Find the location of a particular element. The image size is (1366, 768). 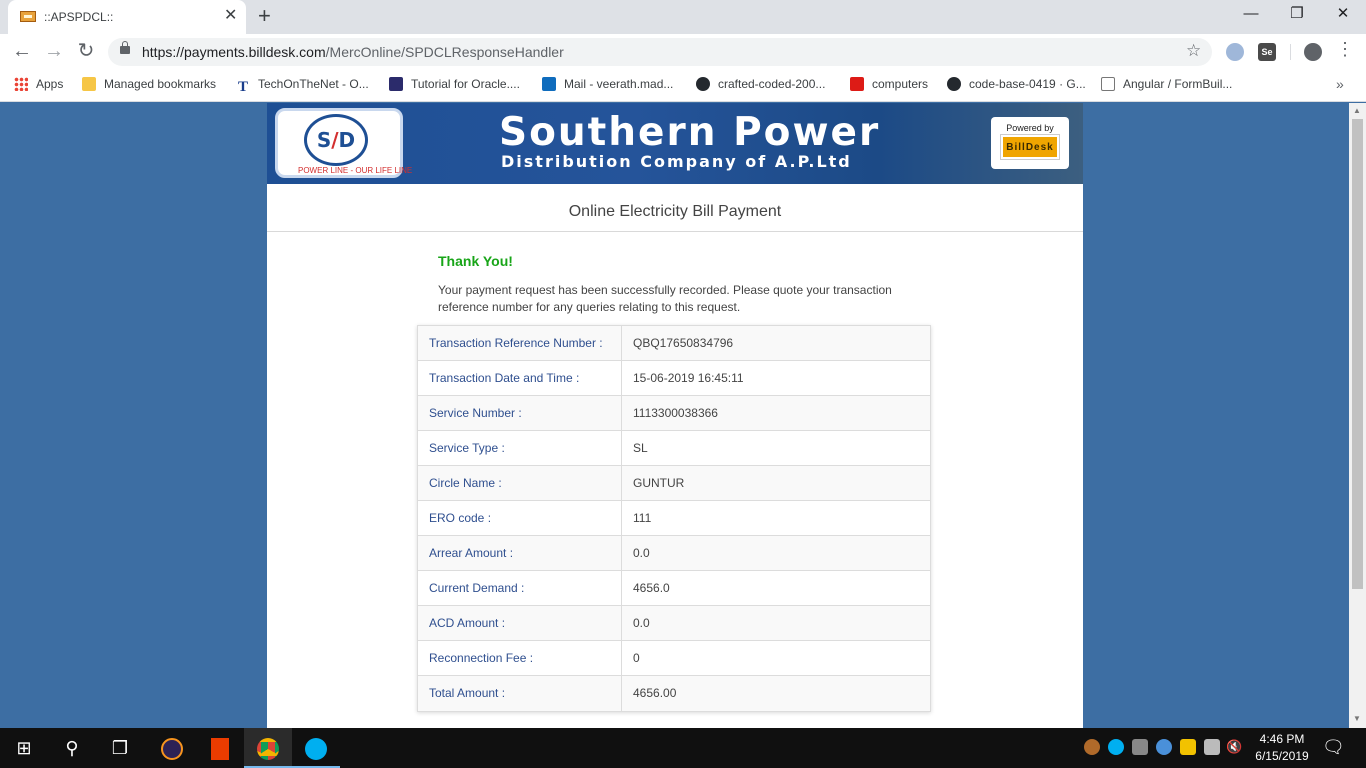

logo-letter-d: D is located at coordinates (347, 140).